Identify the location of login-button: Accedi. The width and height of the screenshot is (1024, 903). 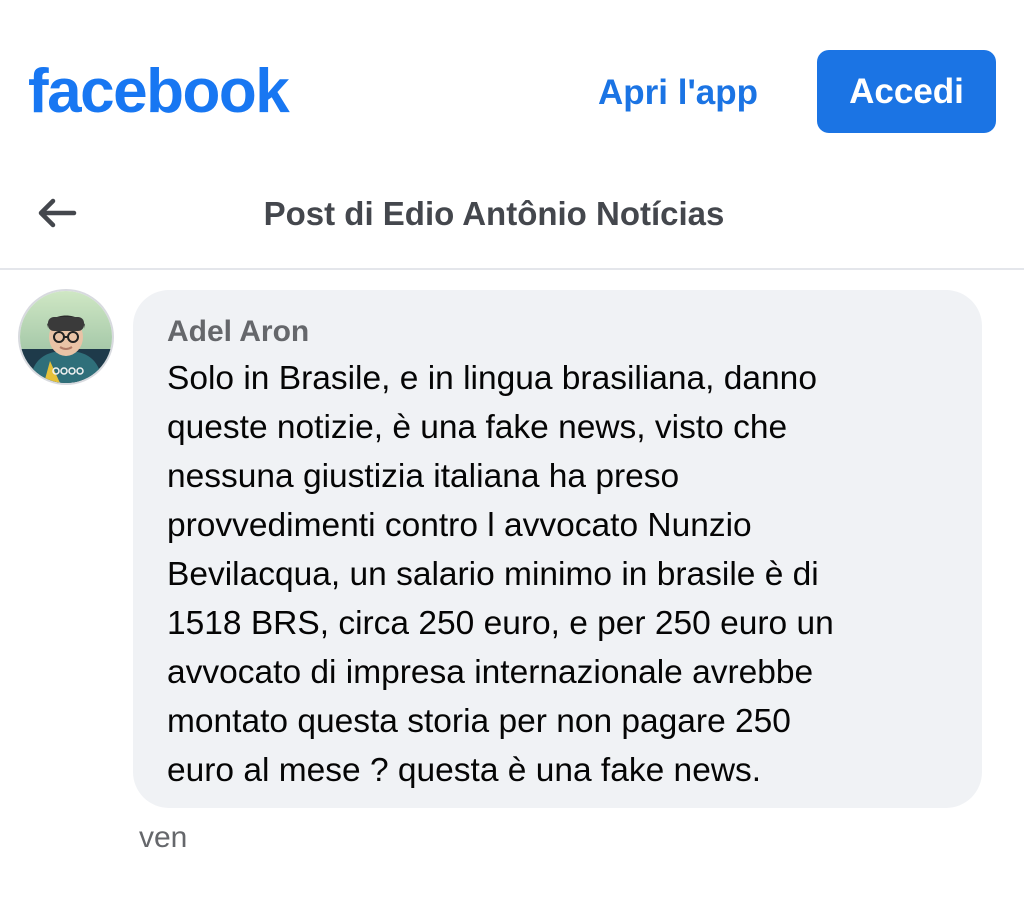
(906, 91).